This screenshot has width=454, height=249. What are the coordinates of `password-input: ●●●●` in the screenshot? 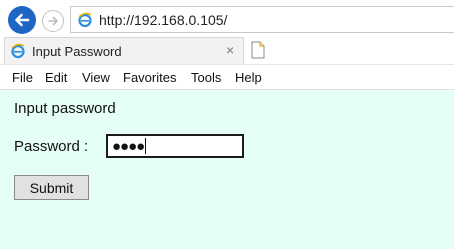 It's located at (175, 146).